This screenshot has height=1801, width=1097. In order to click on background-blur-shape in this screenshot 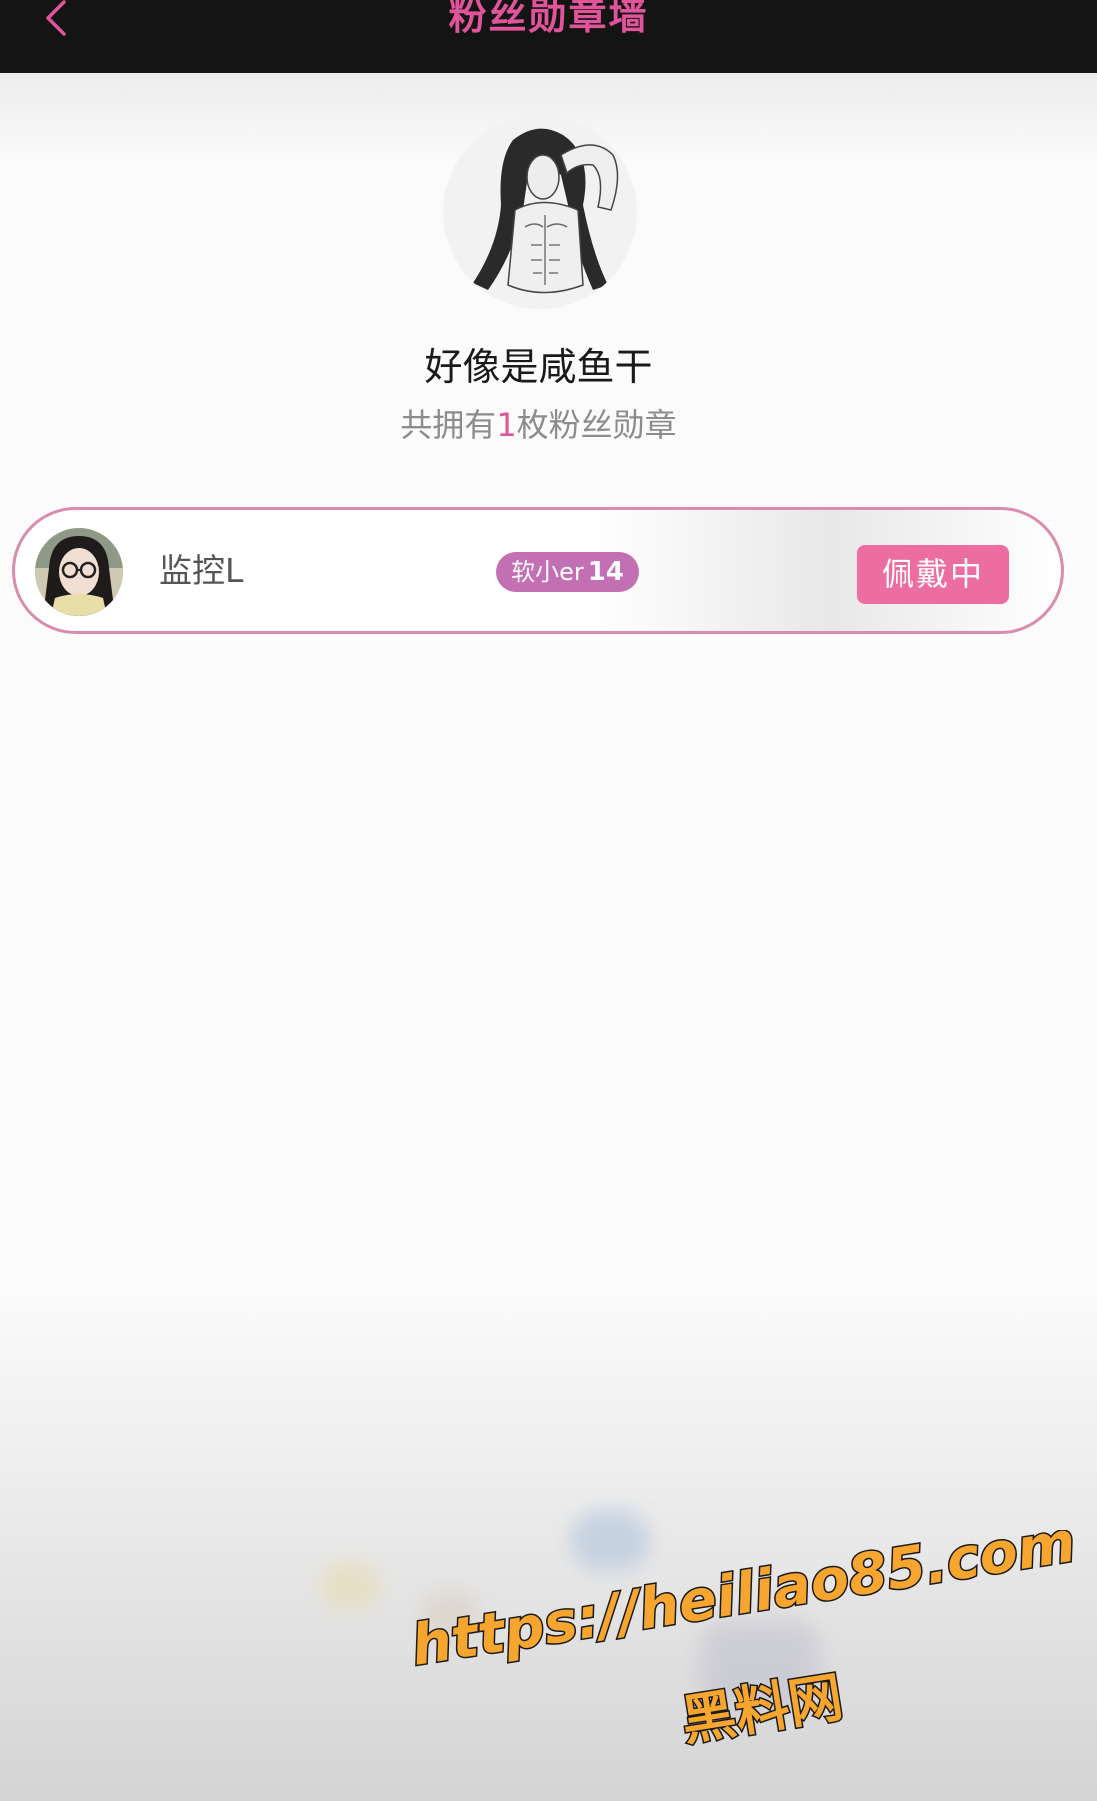, I will do `click(350, 1585)`.